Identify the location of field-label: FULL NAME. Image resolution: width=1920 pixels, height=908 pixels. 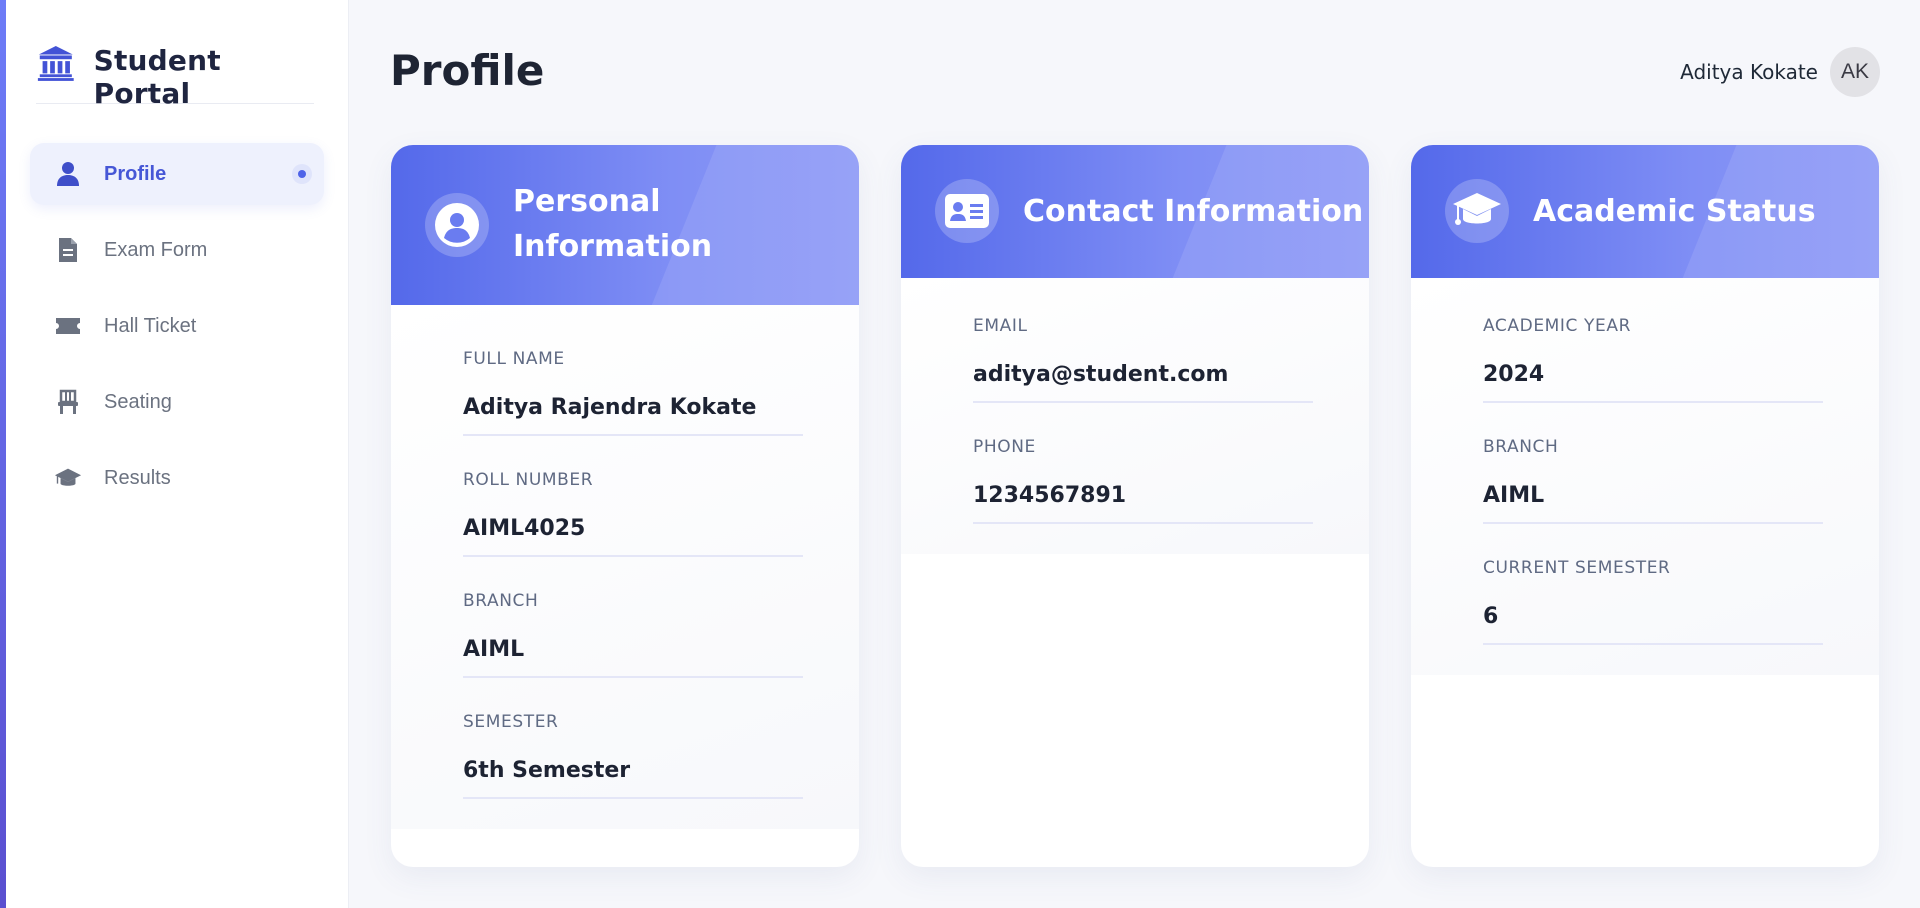
(514, 359).